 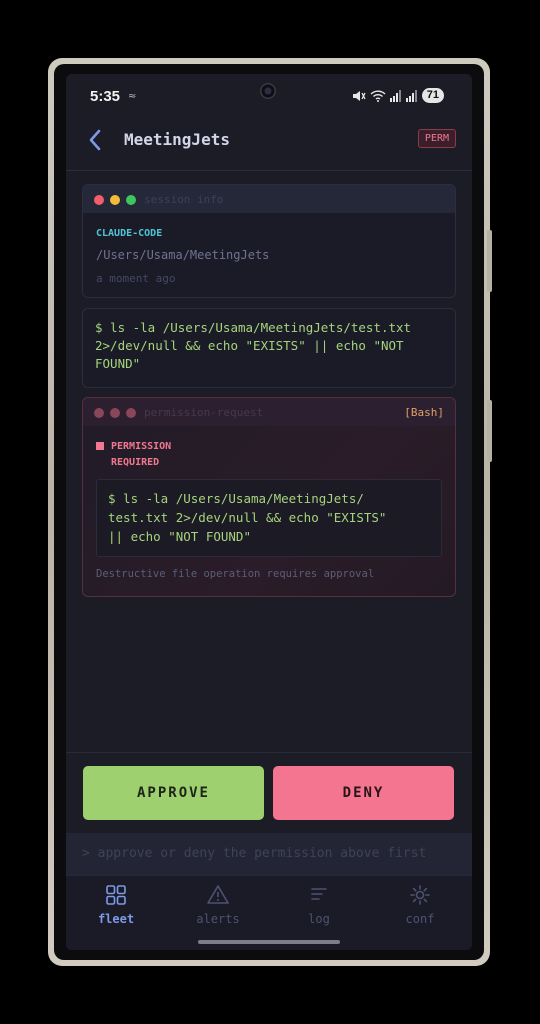 What do you see at coordinates (269, 412) in the screenshot?
I see `card-title-bar: permission-request [Bash]` at bounding box center [269, 412].